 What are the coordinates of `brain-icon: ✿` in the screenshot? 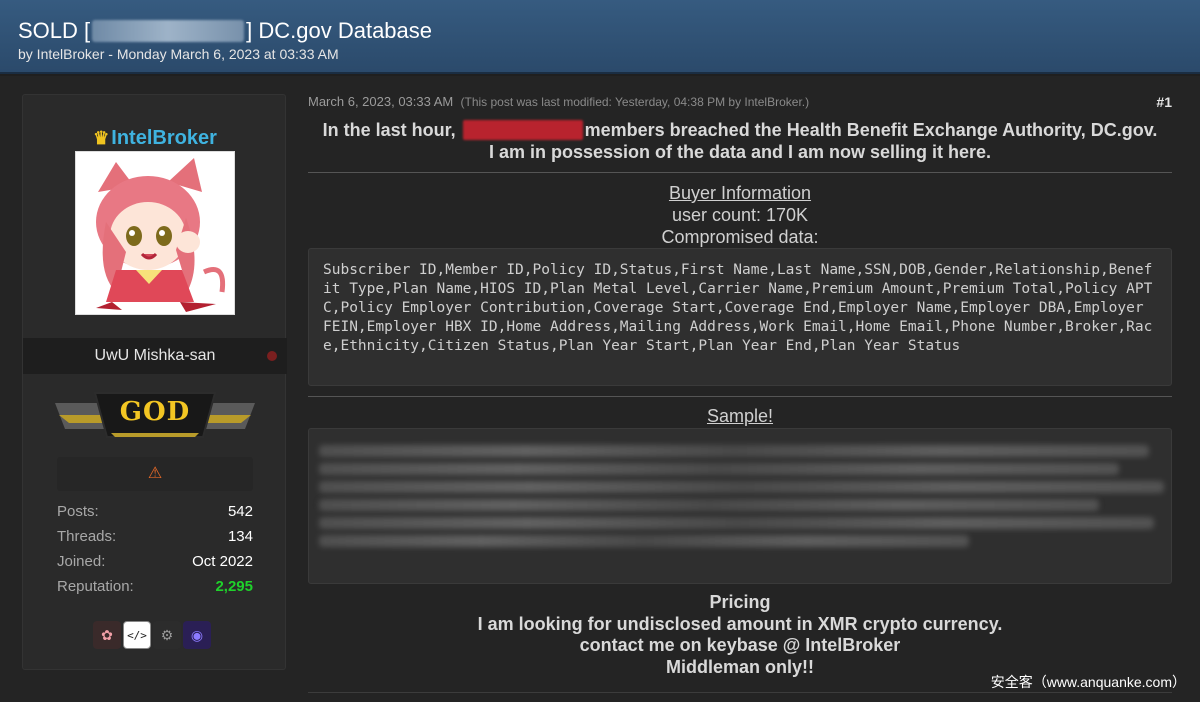 It's located at (107, 635).